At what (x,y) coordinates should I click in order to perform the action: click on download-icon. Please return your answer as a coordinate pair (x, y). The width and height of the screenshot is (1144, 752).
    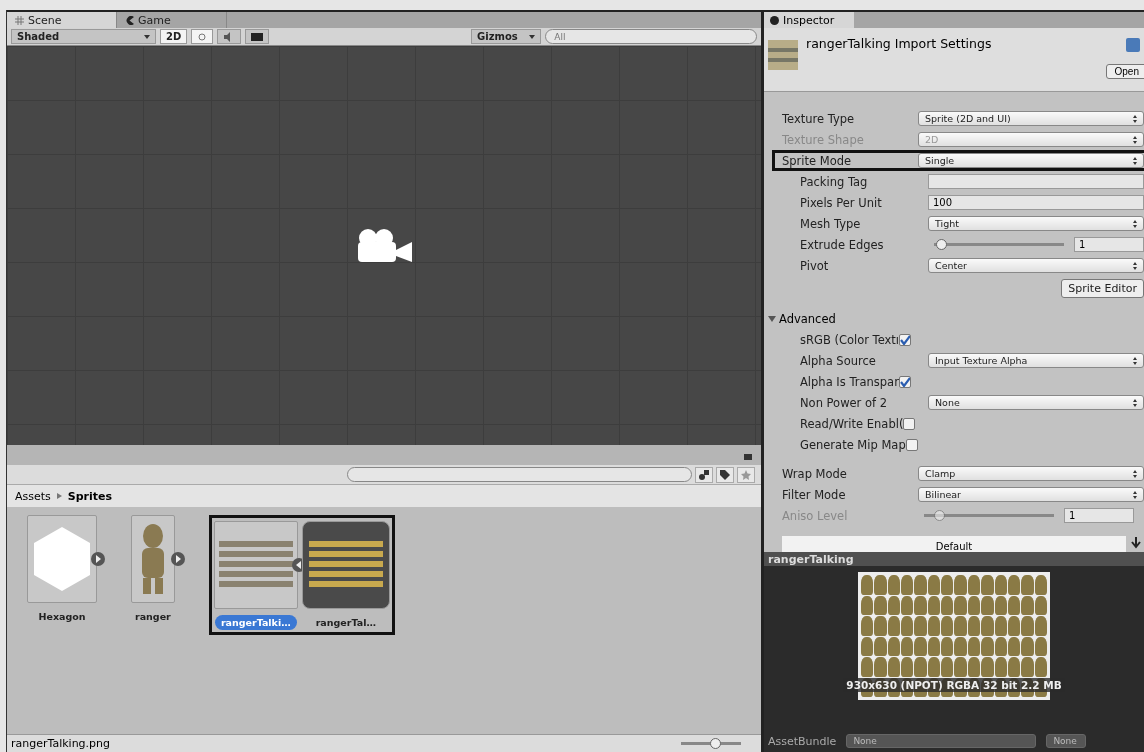
    Looking at the image, I should click on (1136, 543).